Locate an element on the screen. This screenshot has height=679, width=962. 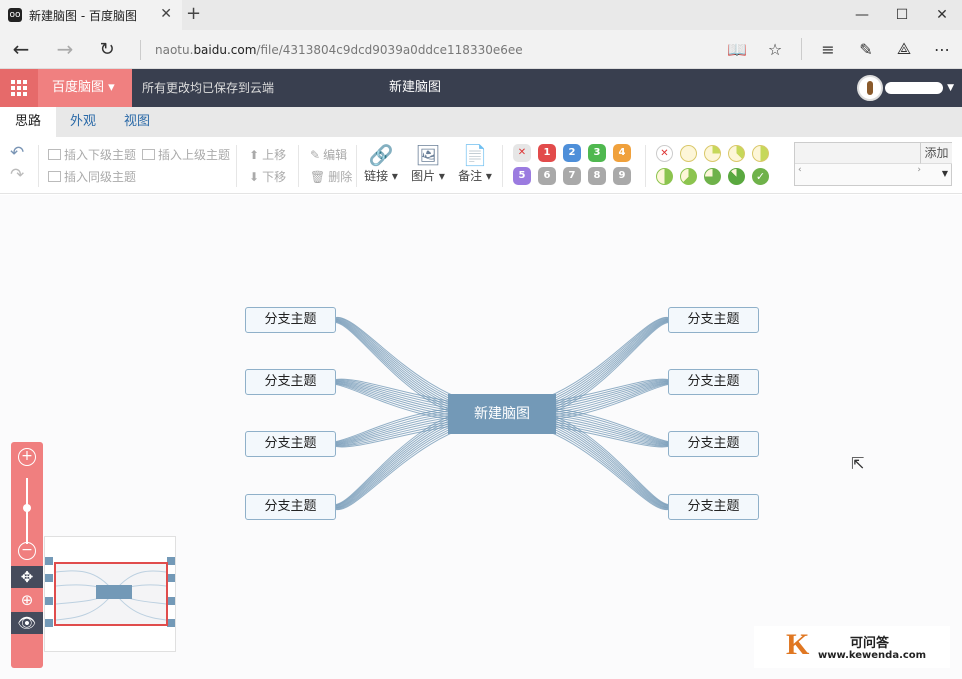
move-down-label: 下移 is located at coordinates (274, 177).